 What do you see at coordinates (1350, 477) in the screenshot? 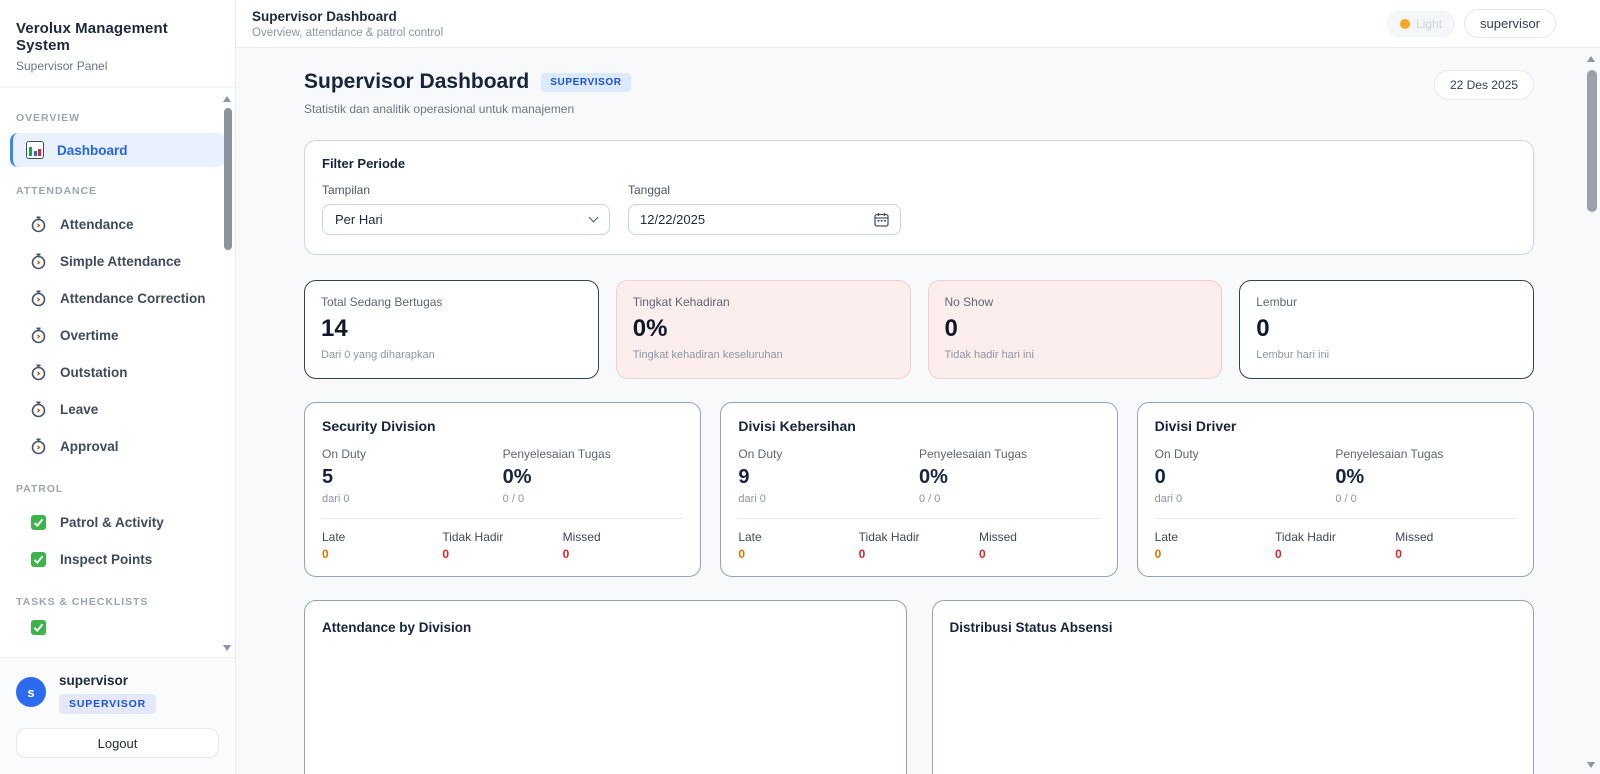
I see `tasks-value: 0%` at bounding box center [1350, 477].